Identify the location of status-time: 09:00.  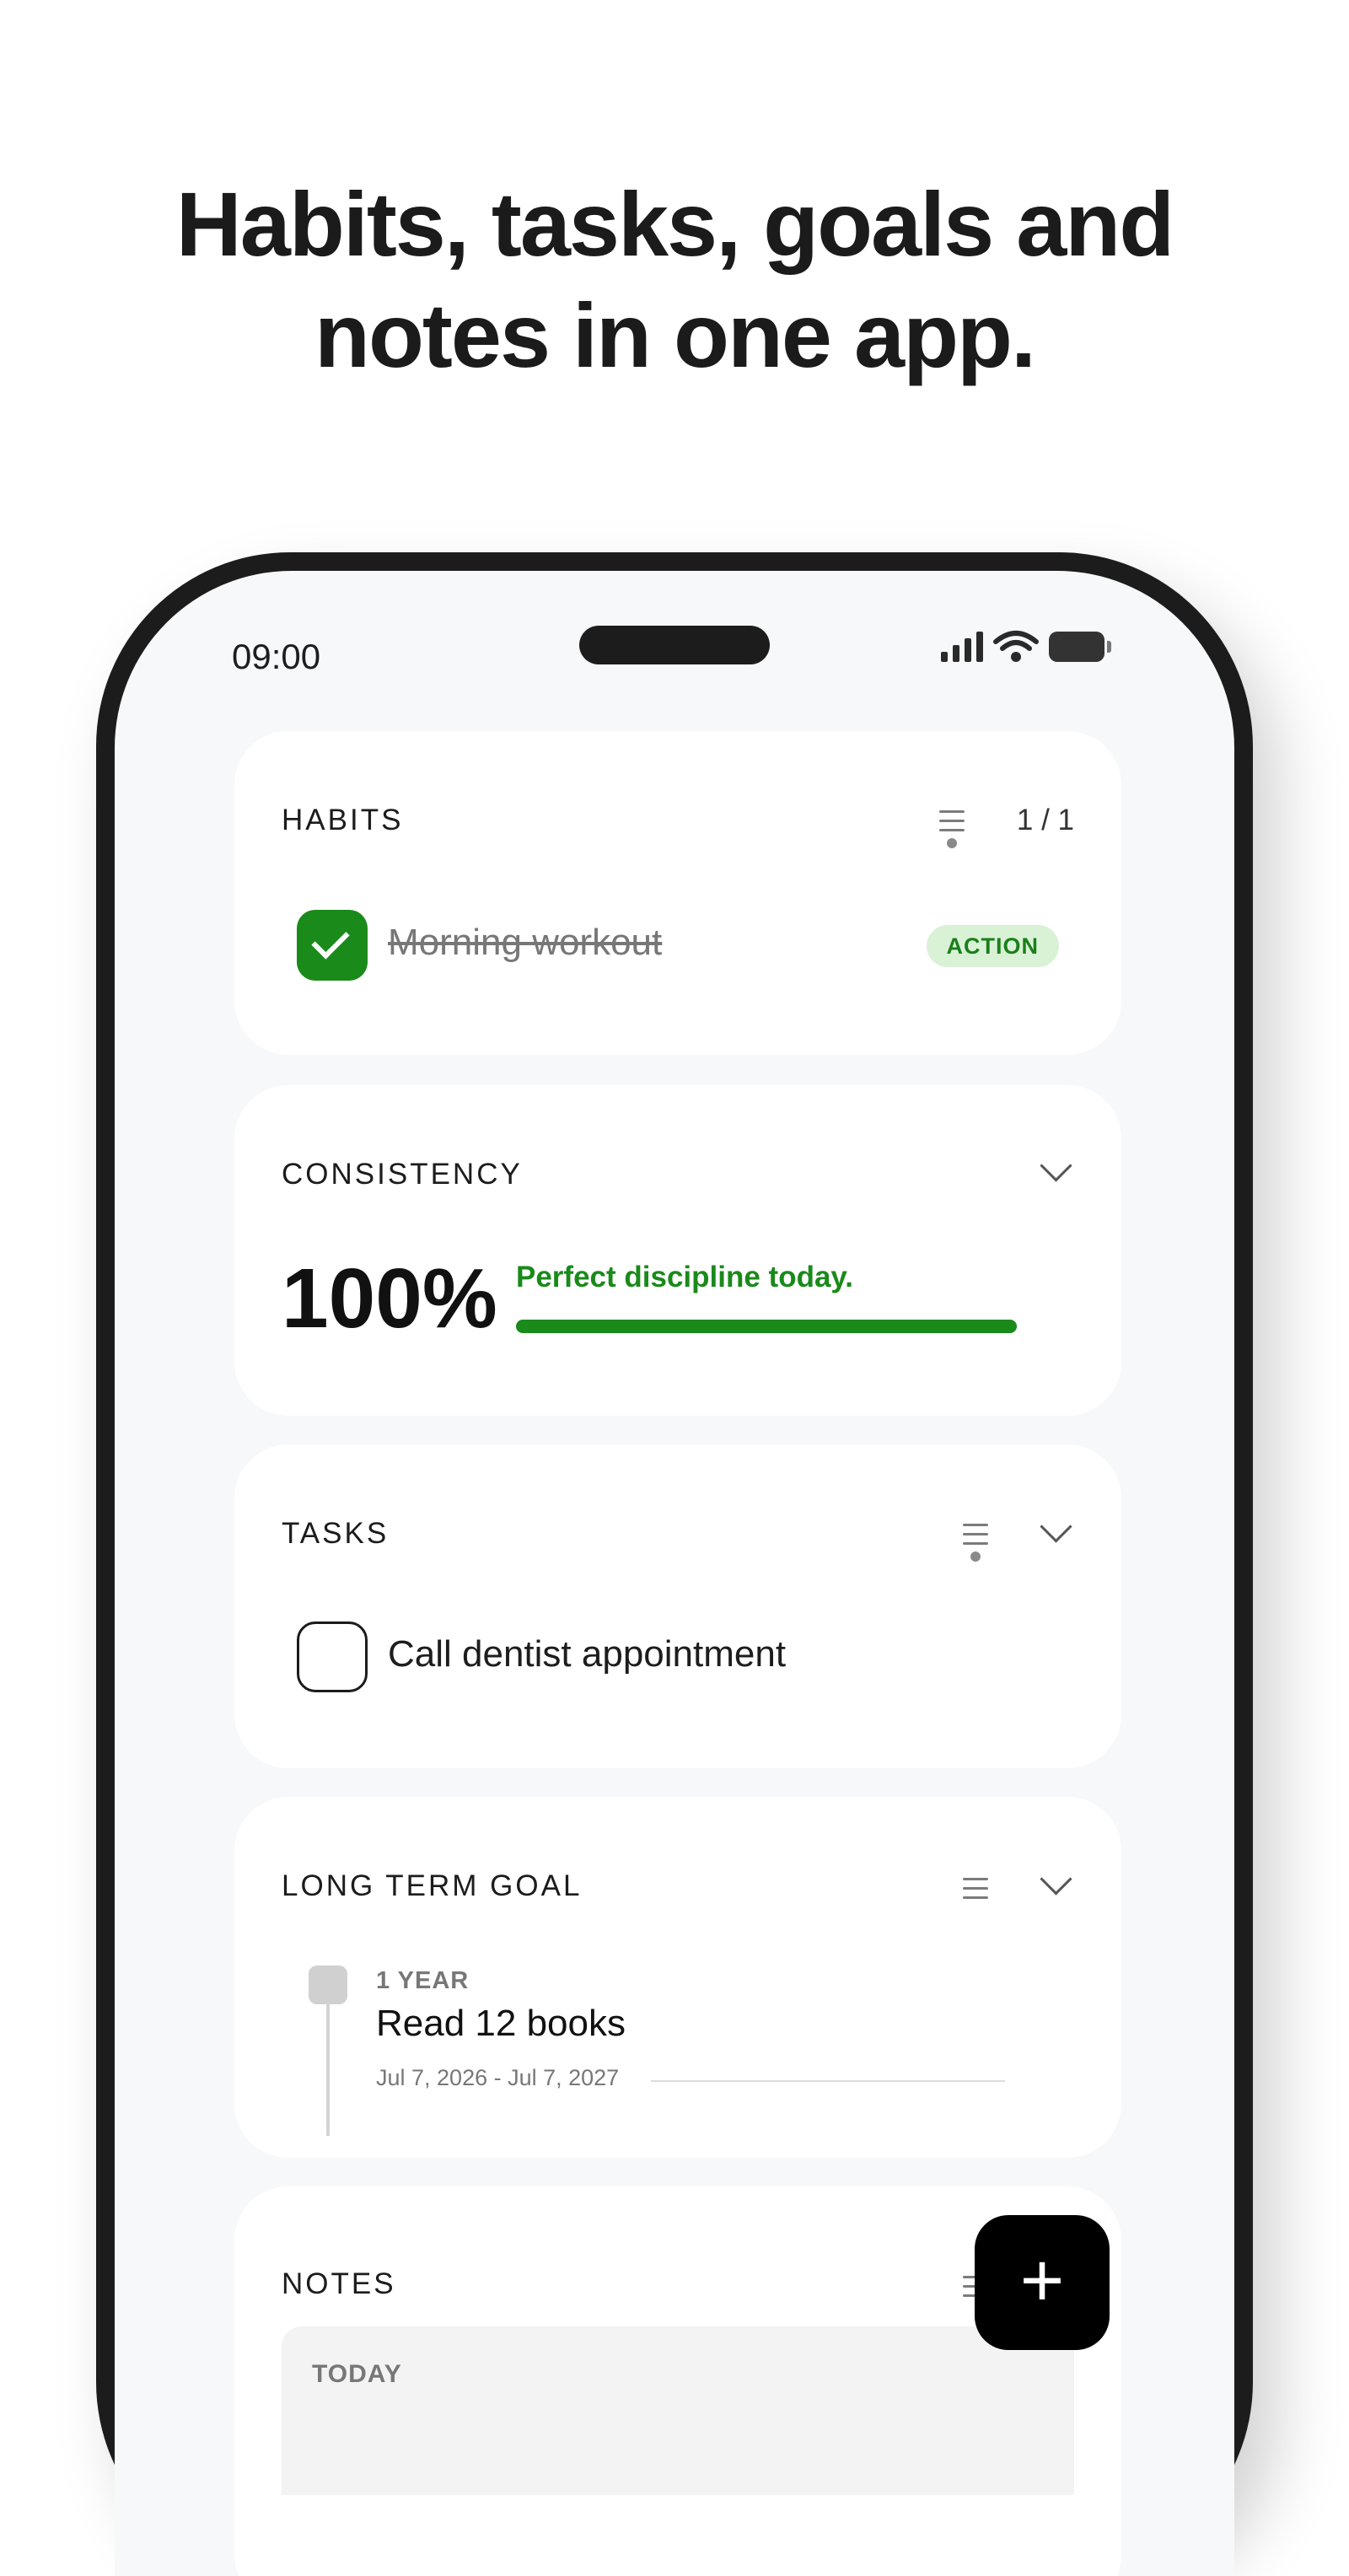
(276, 656).